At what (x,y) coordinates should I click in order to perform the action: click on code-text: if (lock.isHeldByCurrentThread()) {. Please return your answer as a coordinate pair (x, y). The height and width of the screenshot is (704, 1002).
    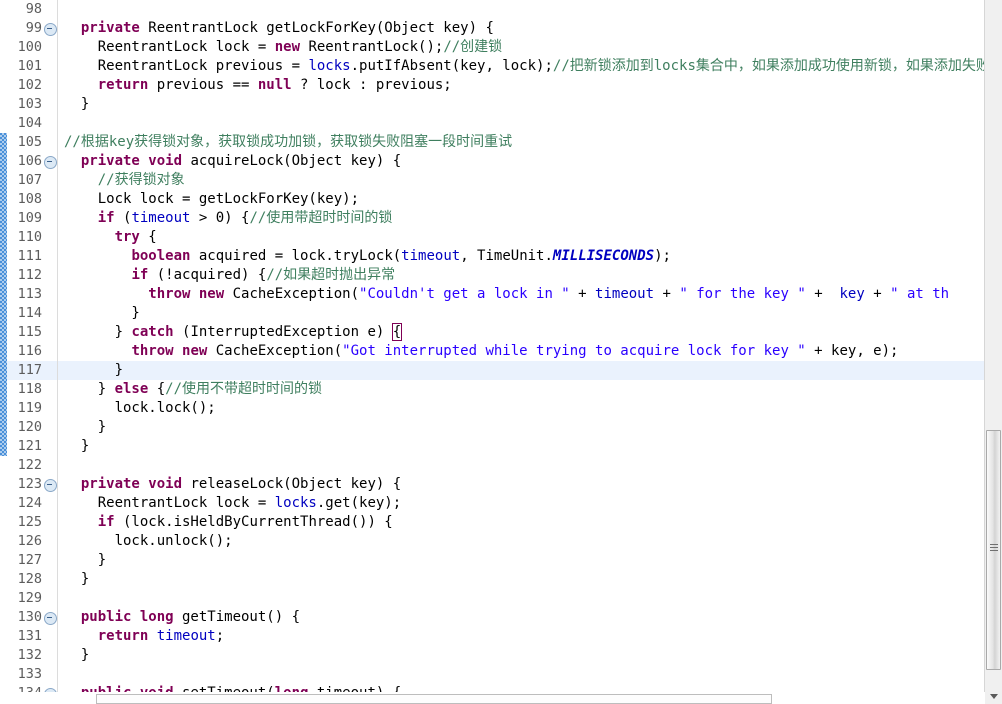
    Looking at the image, I should click on (225, 522).